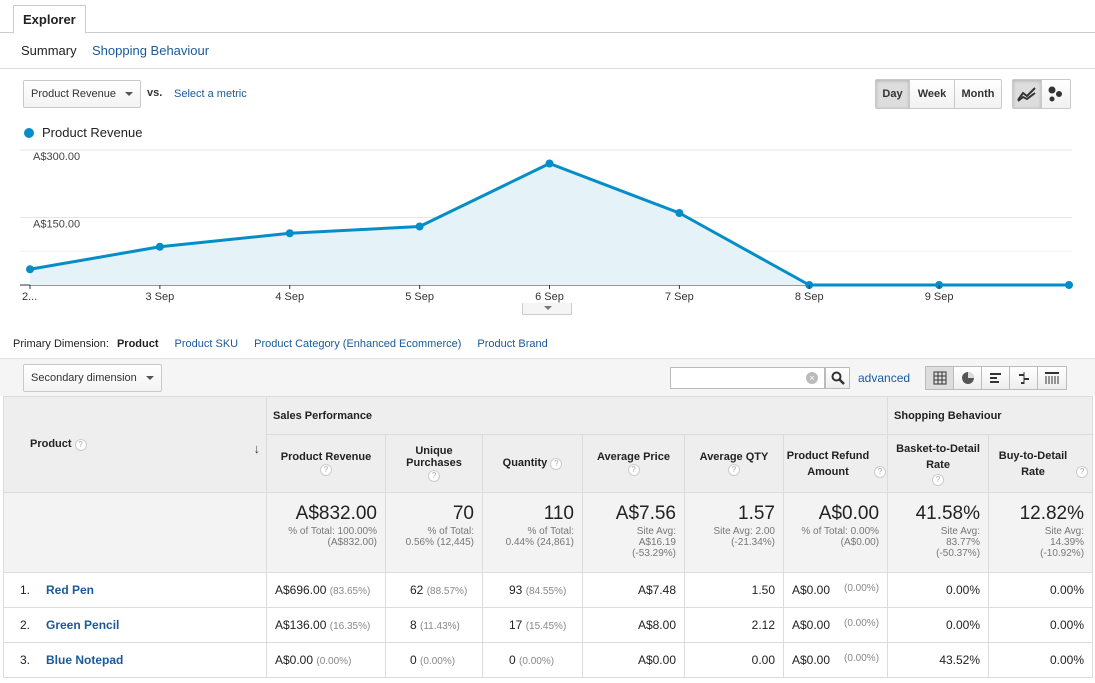  I want to click on header-label: Average QTY, so click(734, 457).